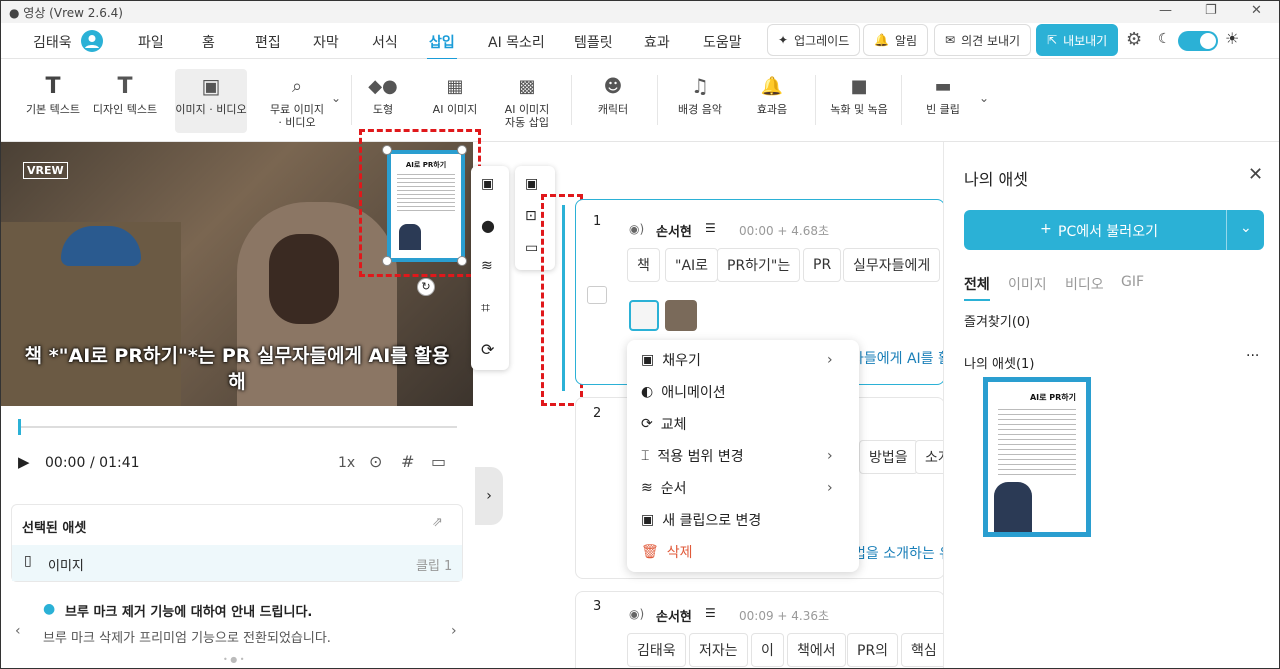 Image resolution: width=1280 pixels, height=669 pixels. What do you see at coordinates (208, 42) in the screenshot?
I see `menu-home: 홈` at bounding box center [208, 42].